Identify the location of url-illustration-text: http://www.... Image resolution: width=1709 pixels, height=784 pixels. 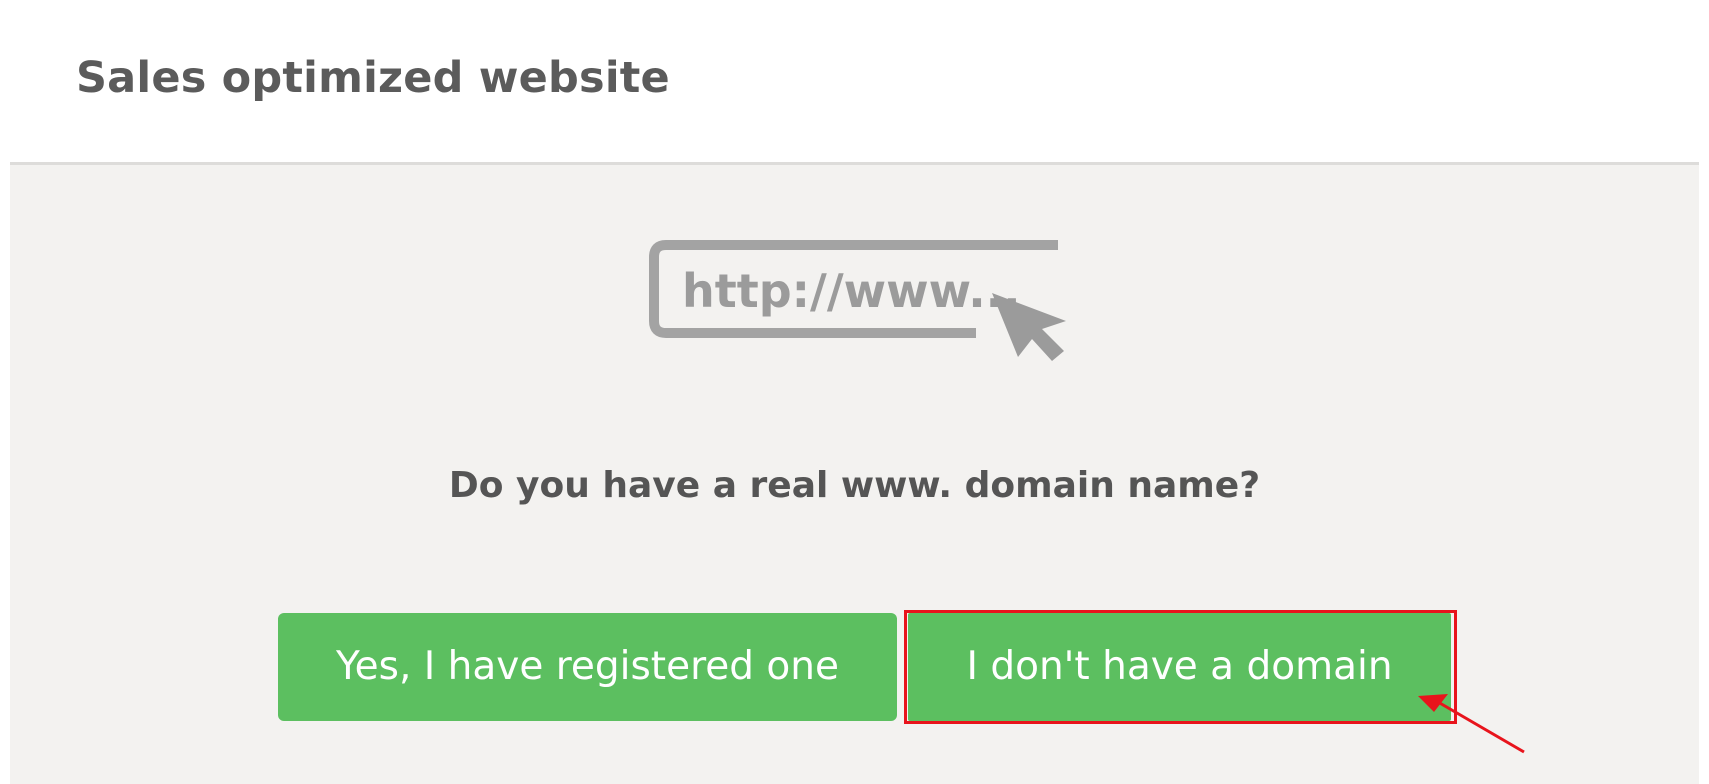
(851, 291).